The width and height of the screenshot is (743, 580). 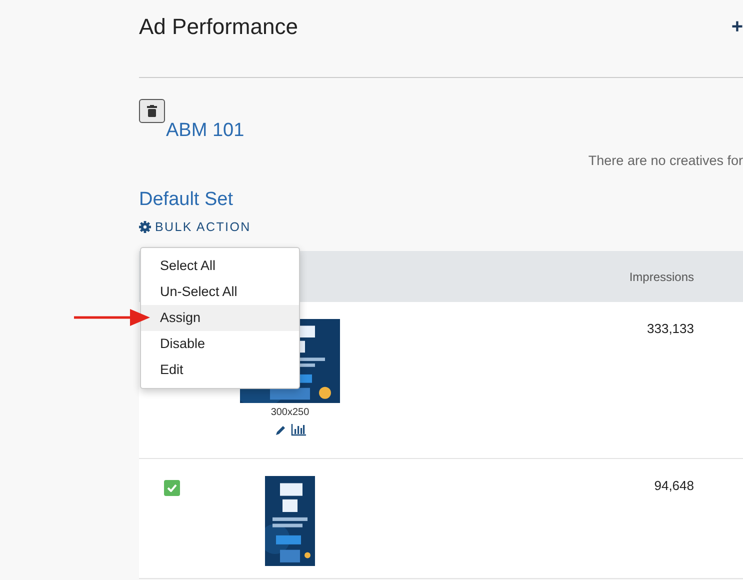 What do you see at coordinates (145, 227) in the screenshot?
I see `gear-icon` at bounding box center [145, 227].